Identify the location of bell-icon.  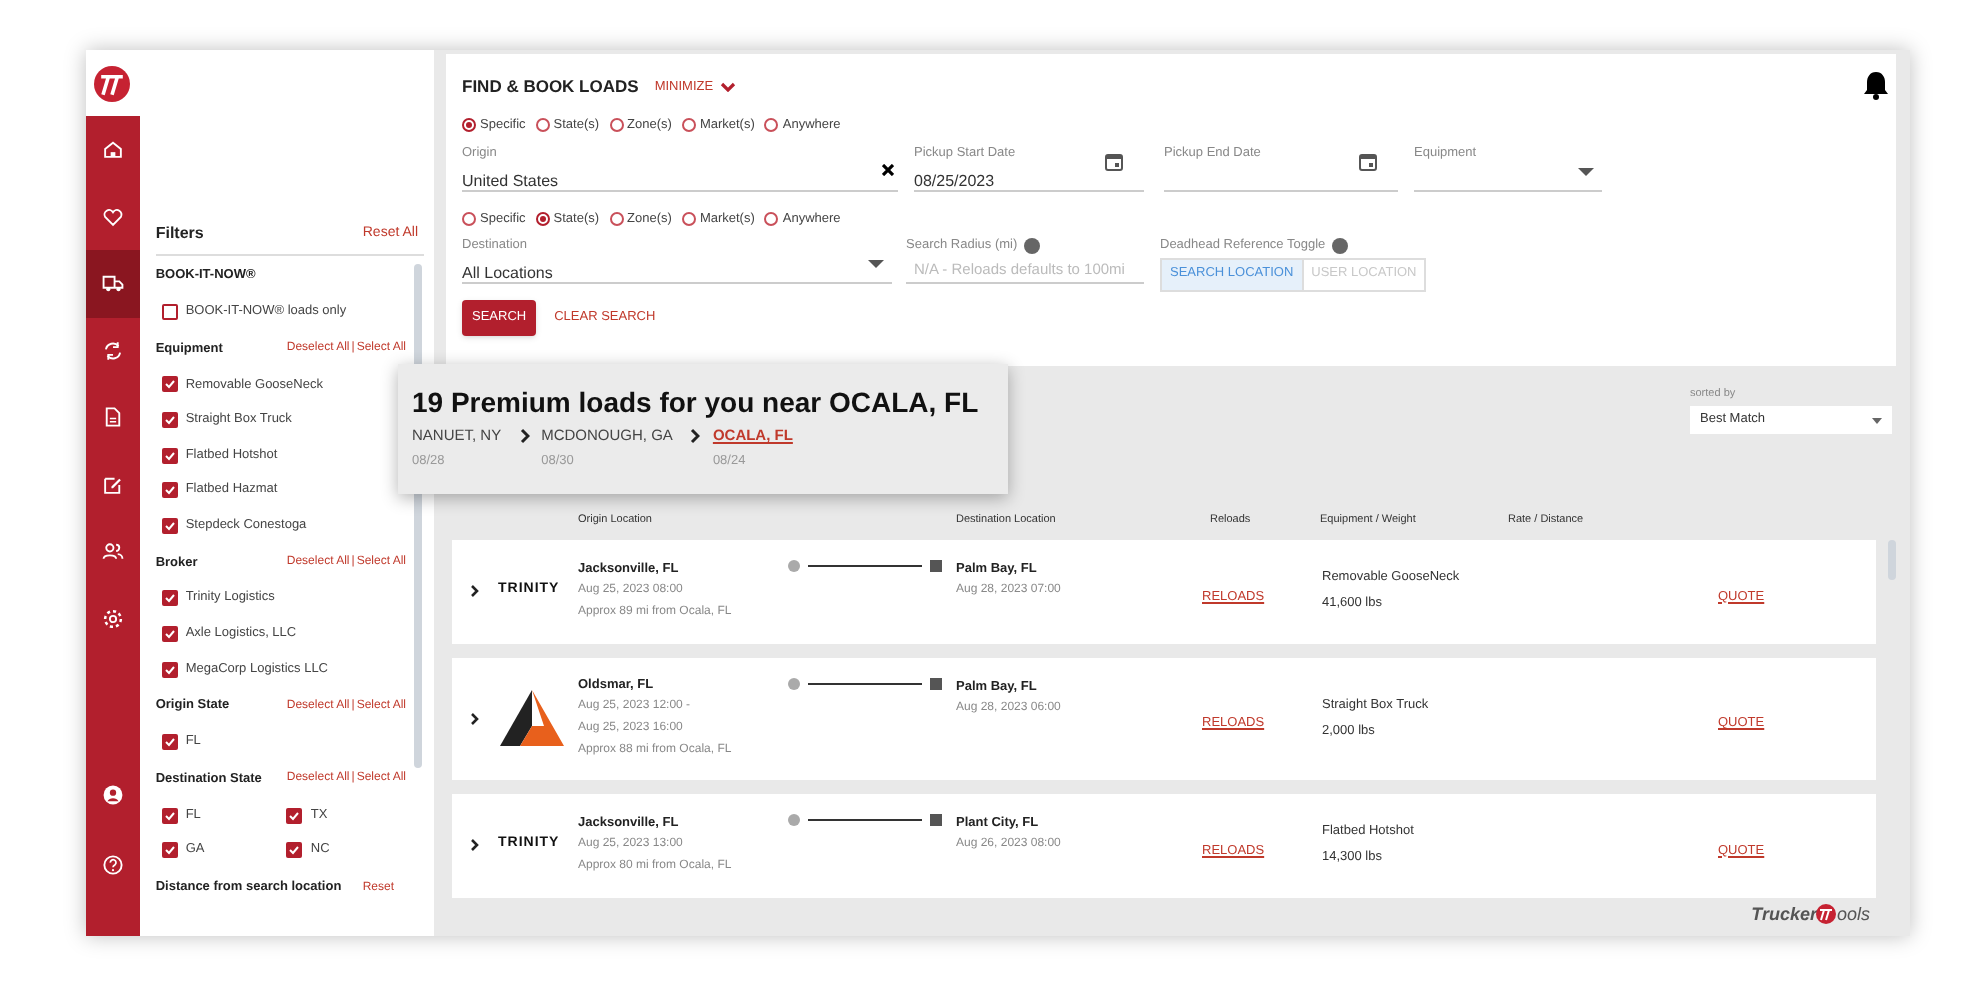
(1876, 85).